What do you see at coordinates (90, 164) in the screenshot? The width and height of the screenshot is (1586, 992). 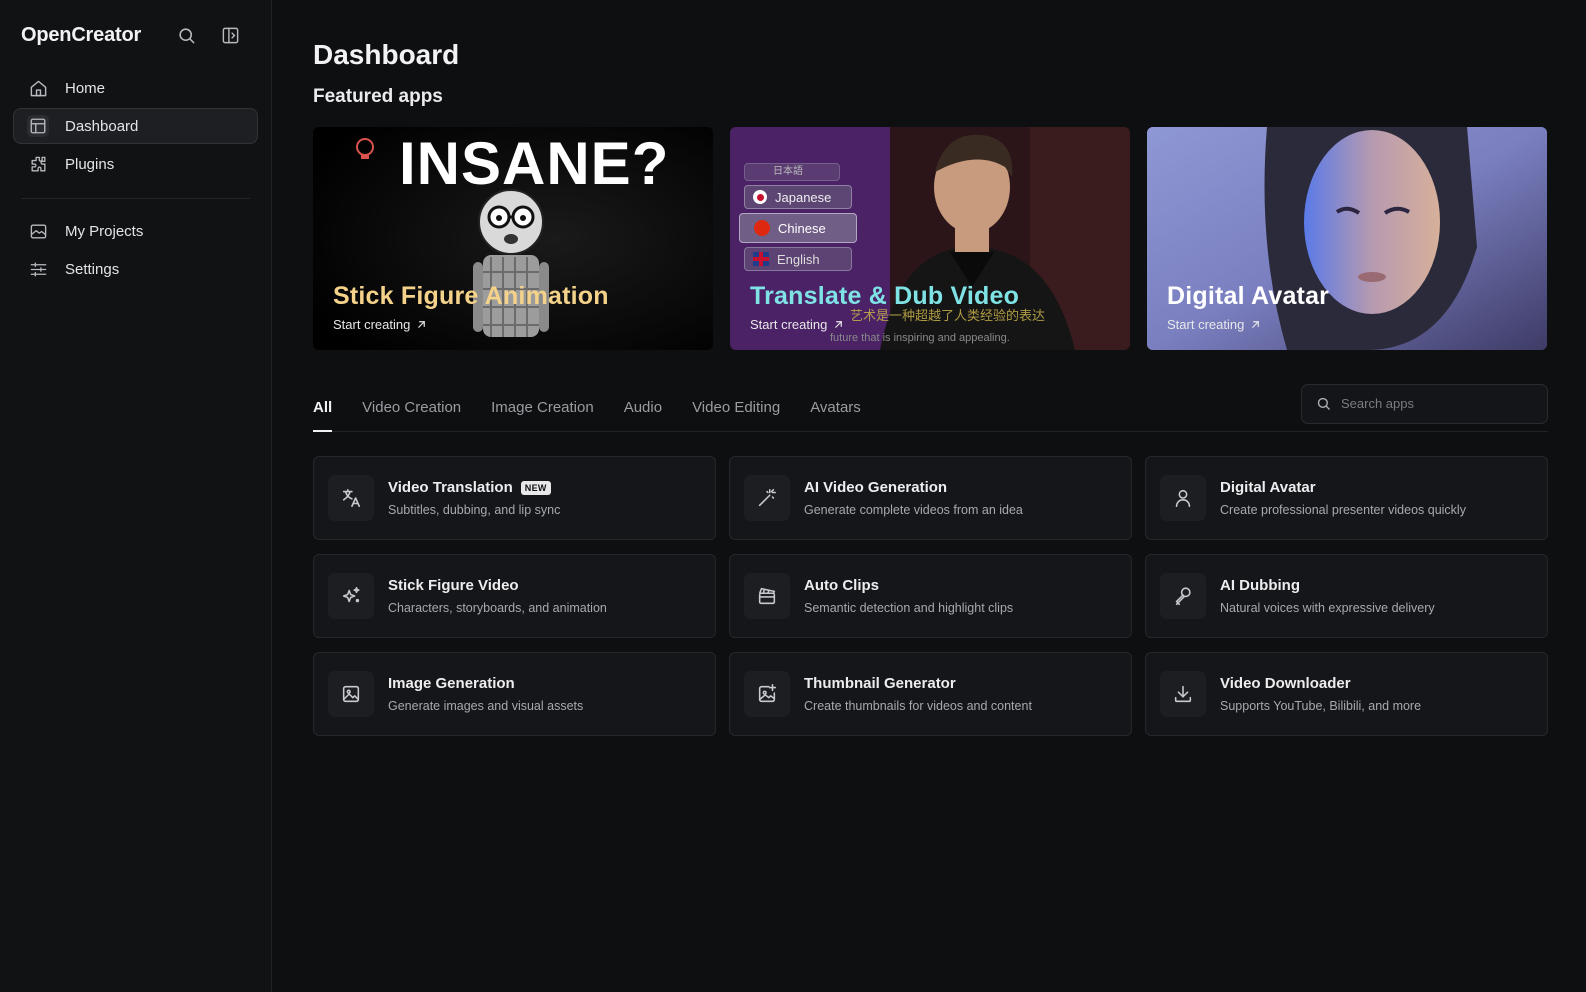 I see `sidebar-item-label: Plugins` at bounding box center [90, 164].